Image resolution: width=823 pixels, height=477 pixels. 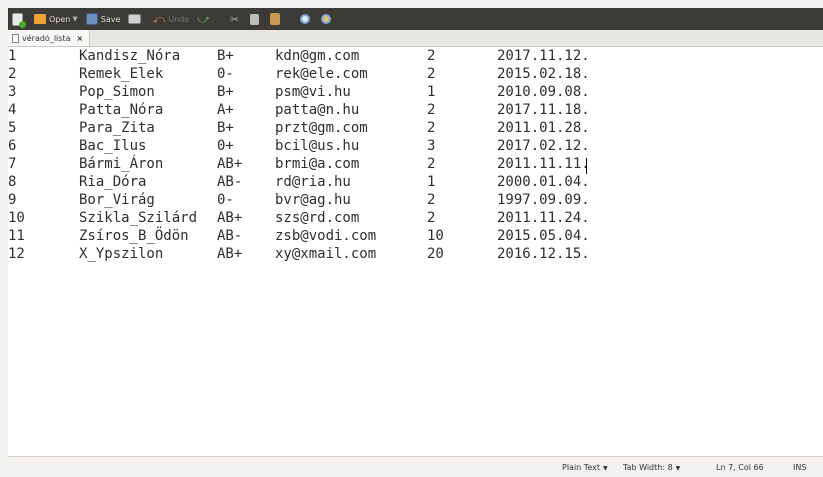 I want to click on name-cell: Szikla_Szilárd, so click(x=138, y=218).